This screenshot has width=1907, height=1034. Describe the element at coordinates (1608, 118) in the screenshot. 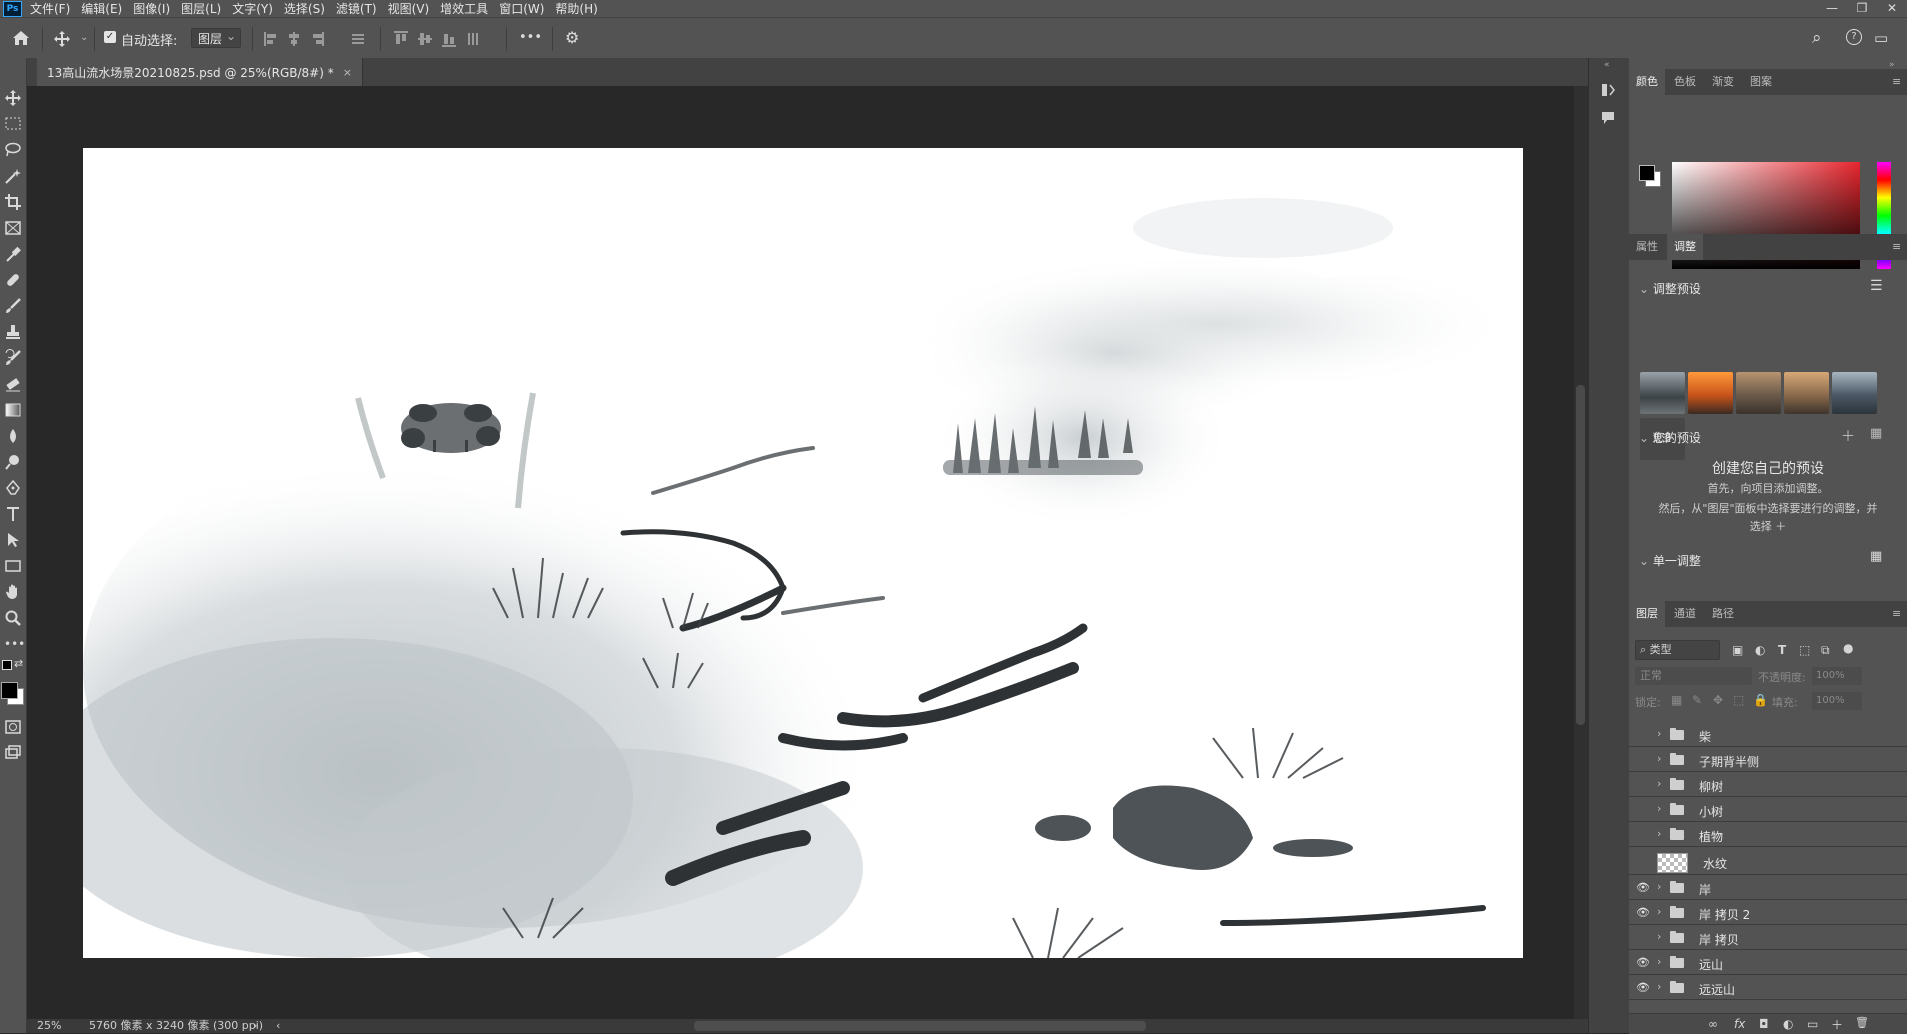

I see `comments-icon` at that location.